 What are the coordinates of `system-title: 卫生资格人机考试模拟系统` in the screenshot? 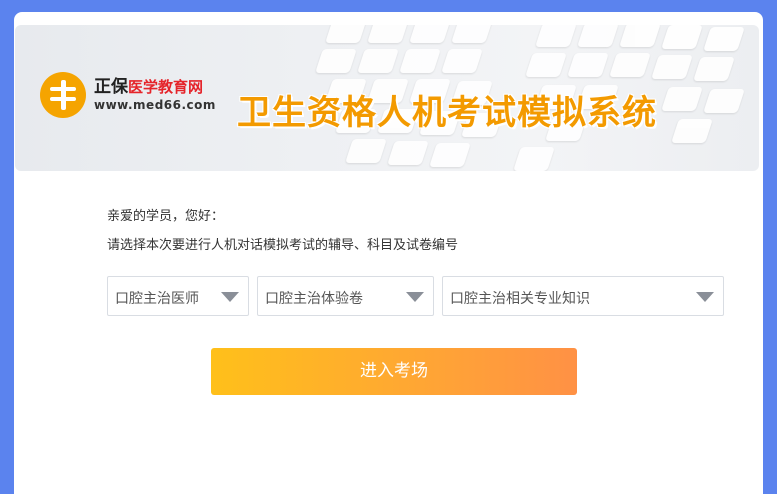 It's located at (447, 113).